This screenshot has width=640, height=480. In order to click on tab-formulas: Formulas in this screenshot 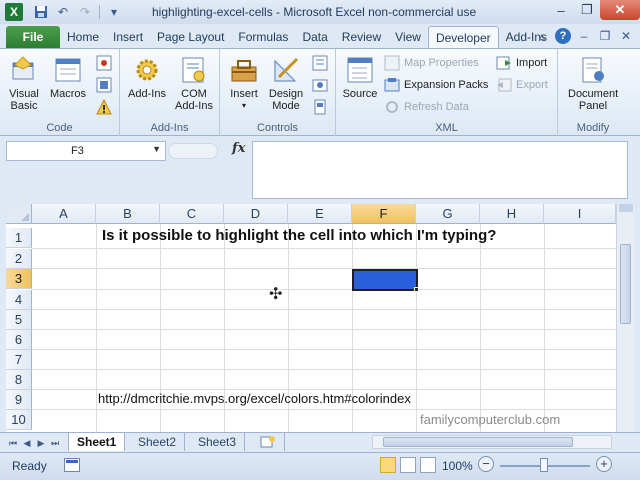, I will do `click(263, 37)`.